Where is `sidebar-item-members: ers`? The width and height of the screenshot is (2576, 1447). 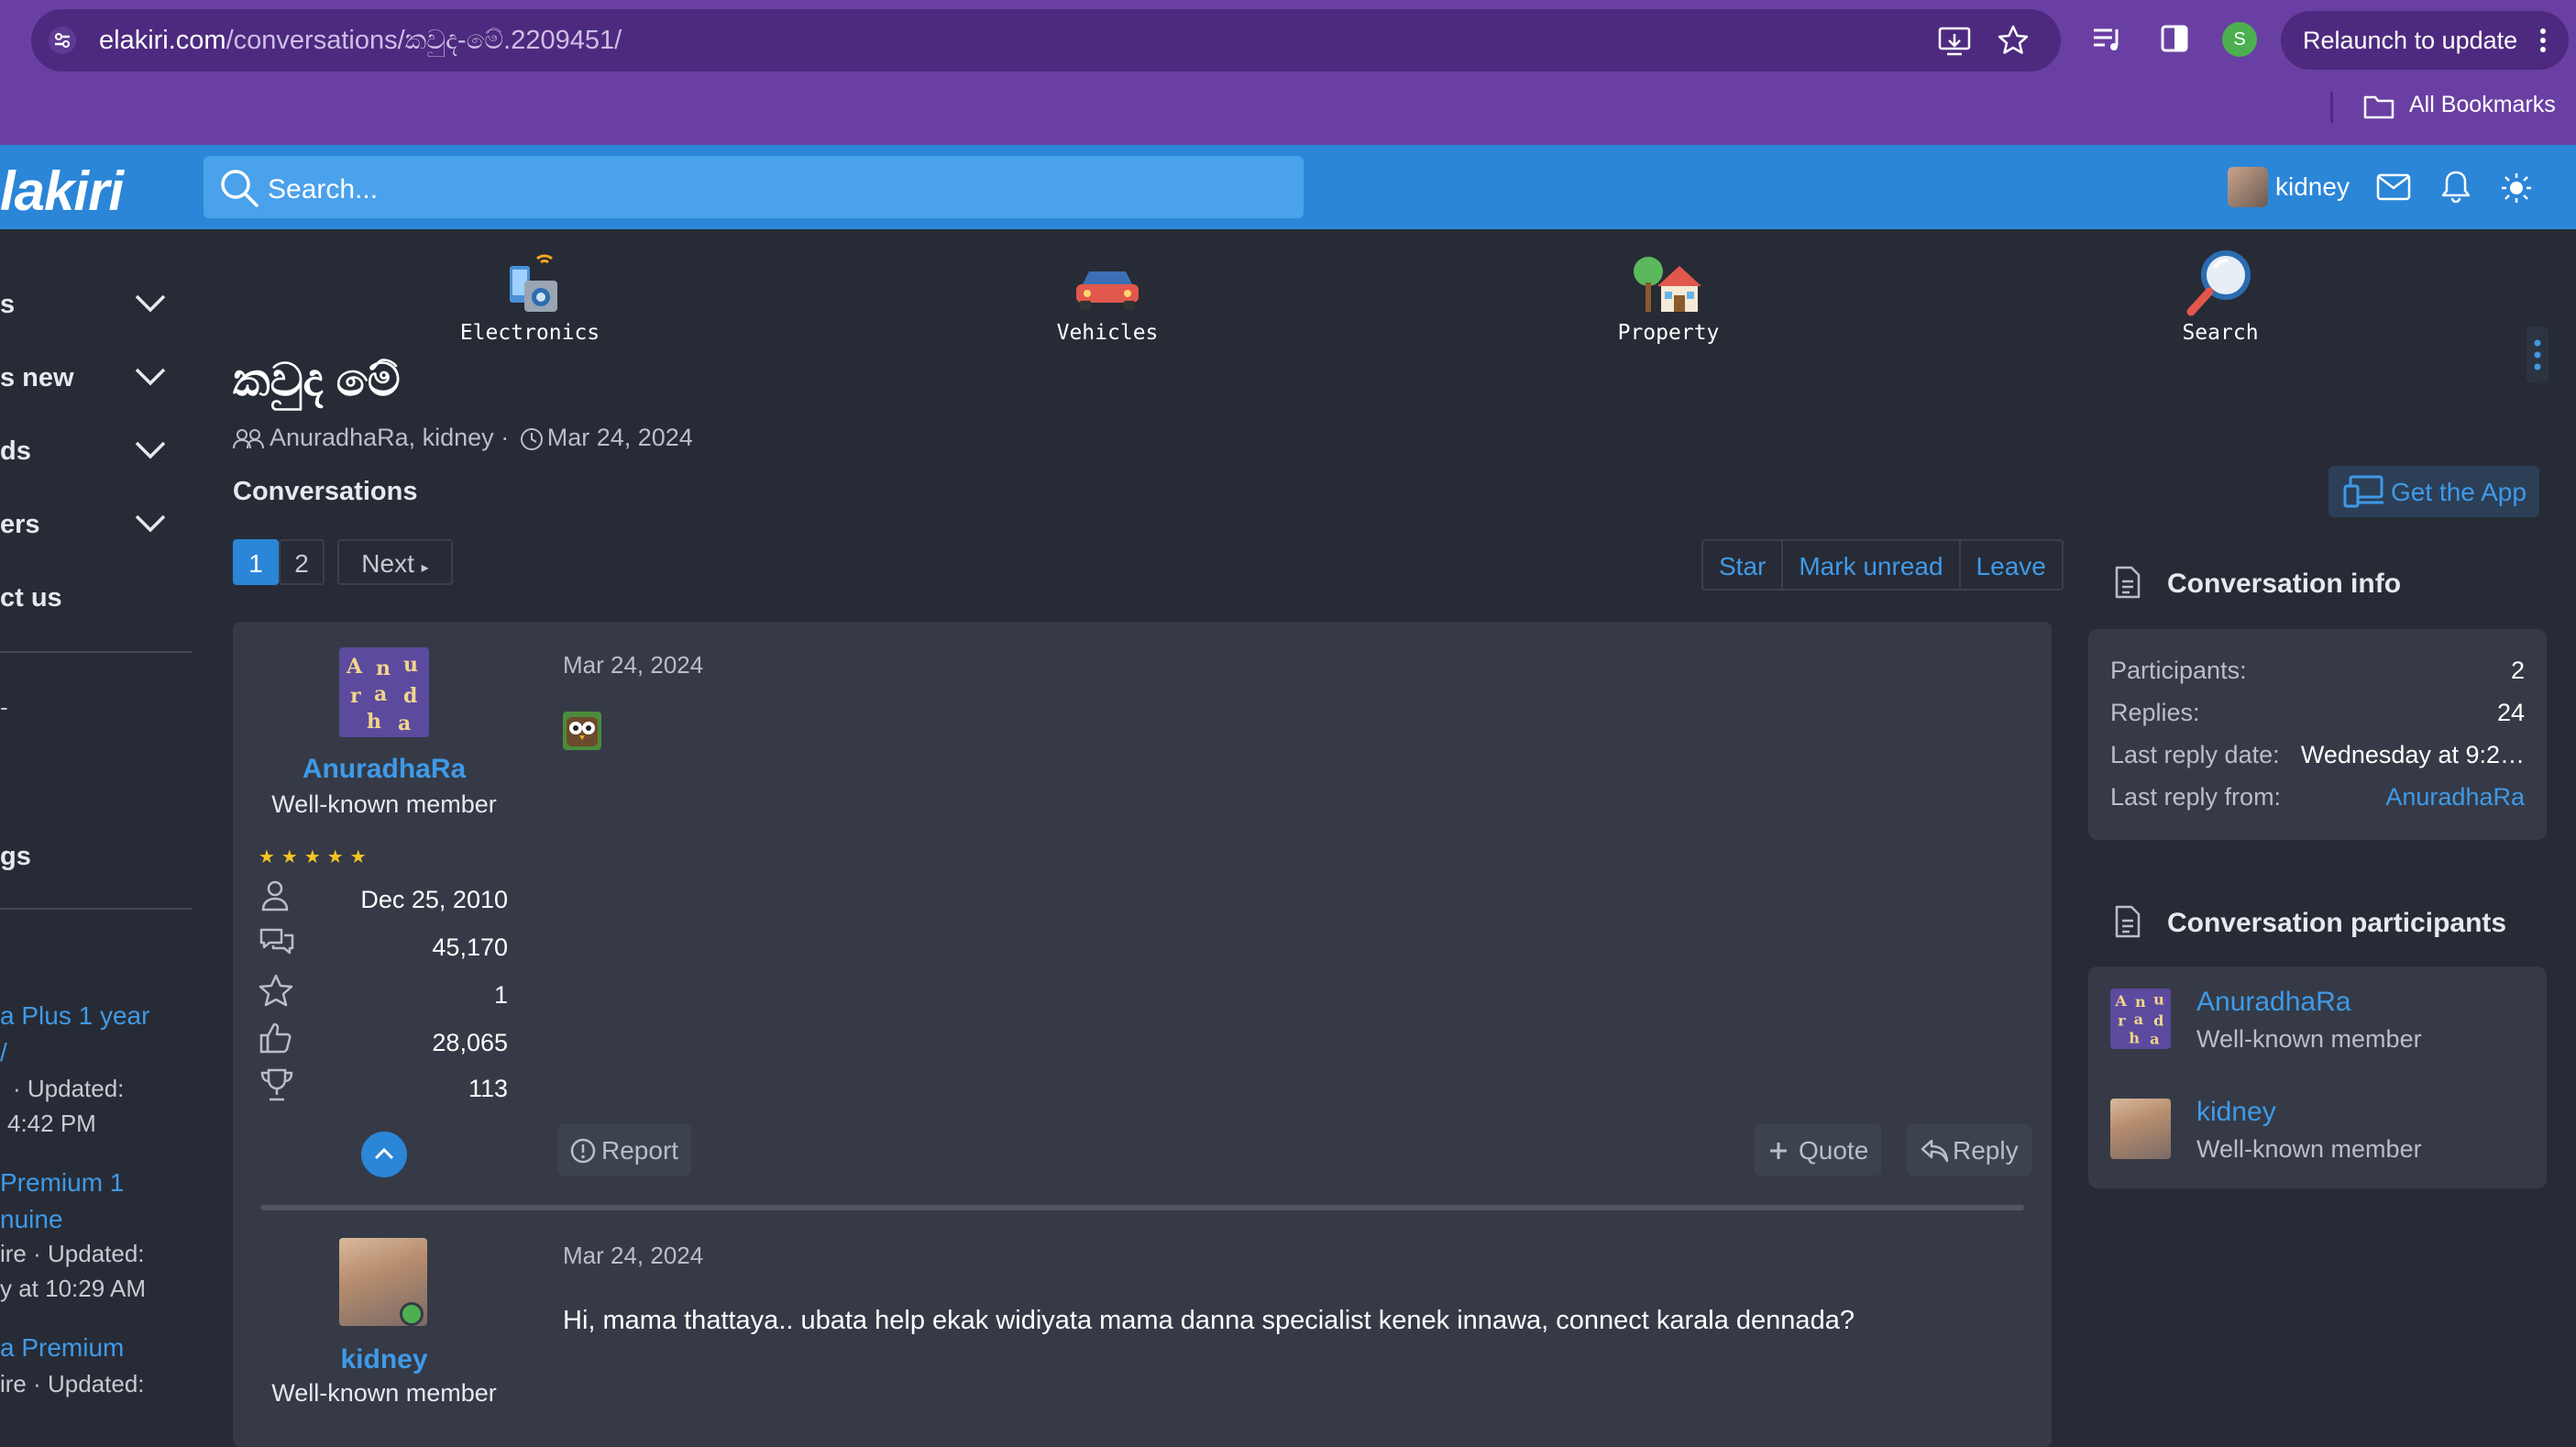 sidebar-item-members: ers is located at coordinates (20, 525).